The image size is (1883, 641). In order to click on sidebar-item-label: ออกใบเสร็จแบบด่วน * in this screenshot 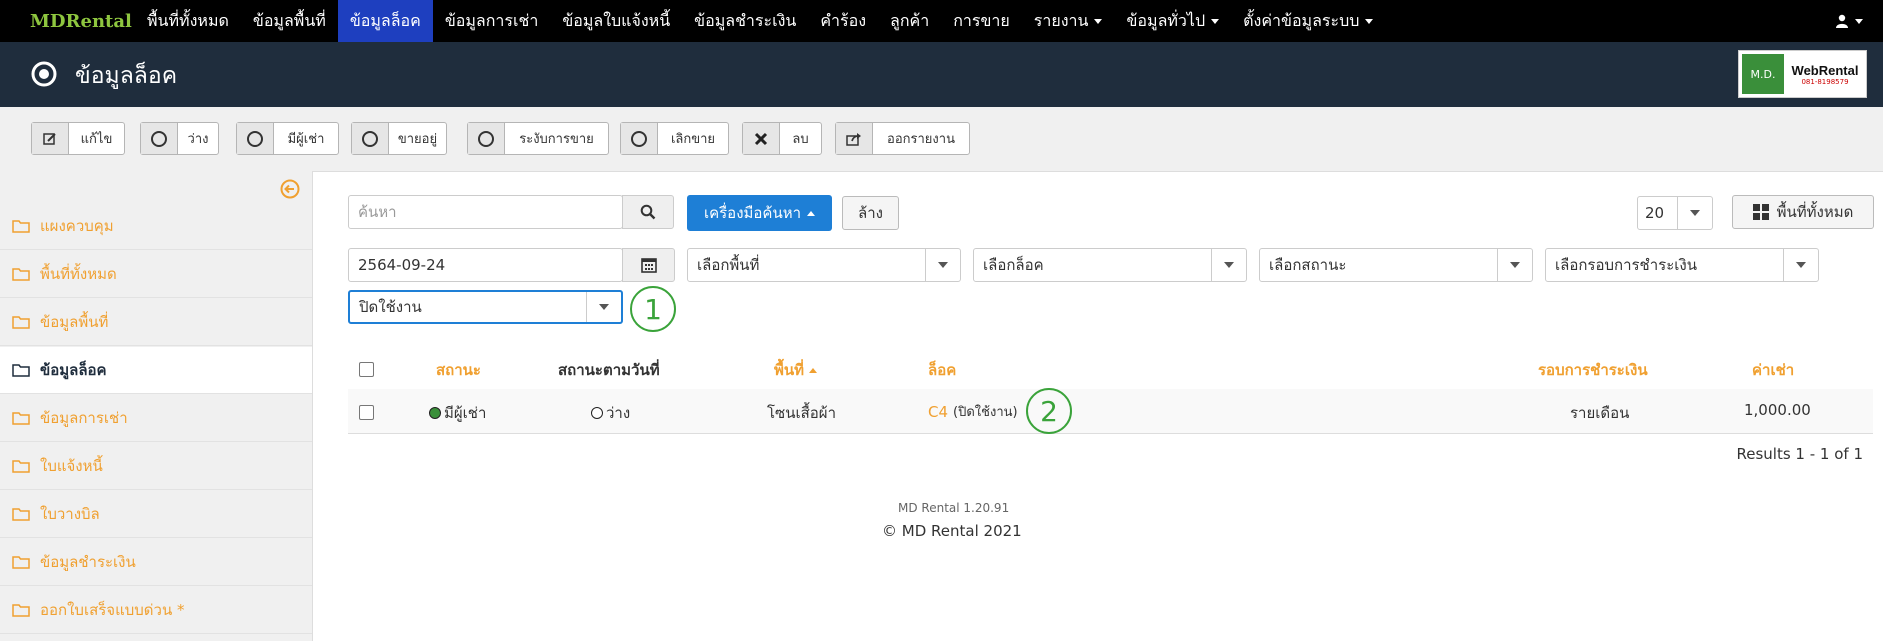, I will do `click(112, 610)`.